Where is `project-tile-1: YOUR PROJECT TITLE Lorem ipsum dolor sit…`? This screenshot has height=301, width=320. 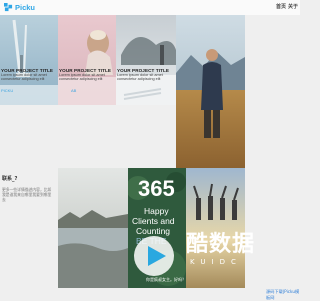
project-tile-1: YOUR PROJECT TITLE Lorem ipsum dolor sit… is located at coordinates (29, 60).